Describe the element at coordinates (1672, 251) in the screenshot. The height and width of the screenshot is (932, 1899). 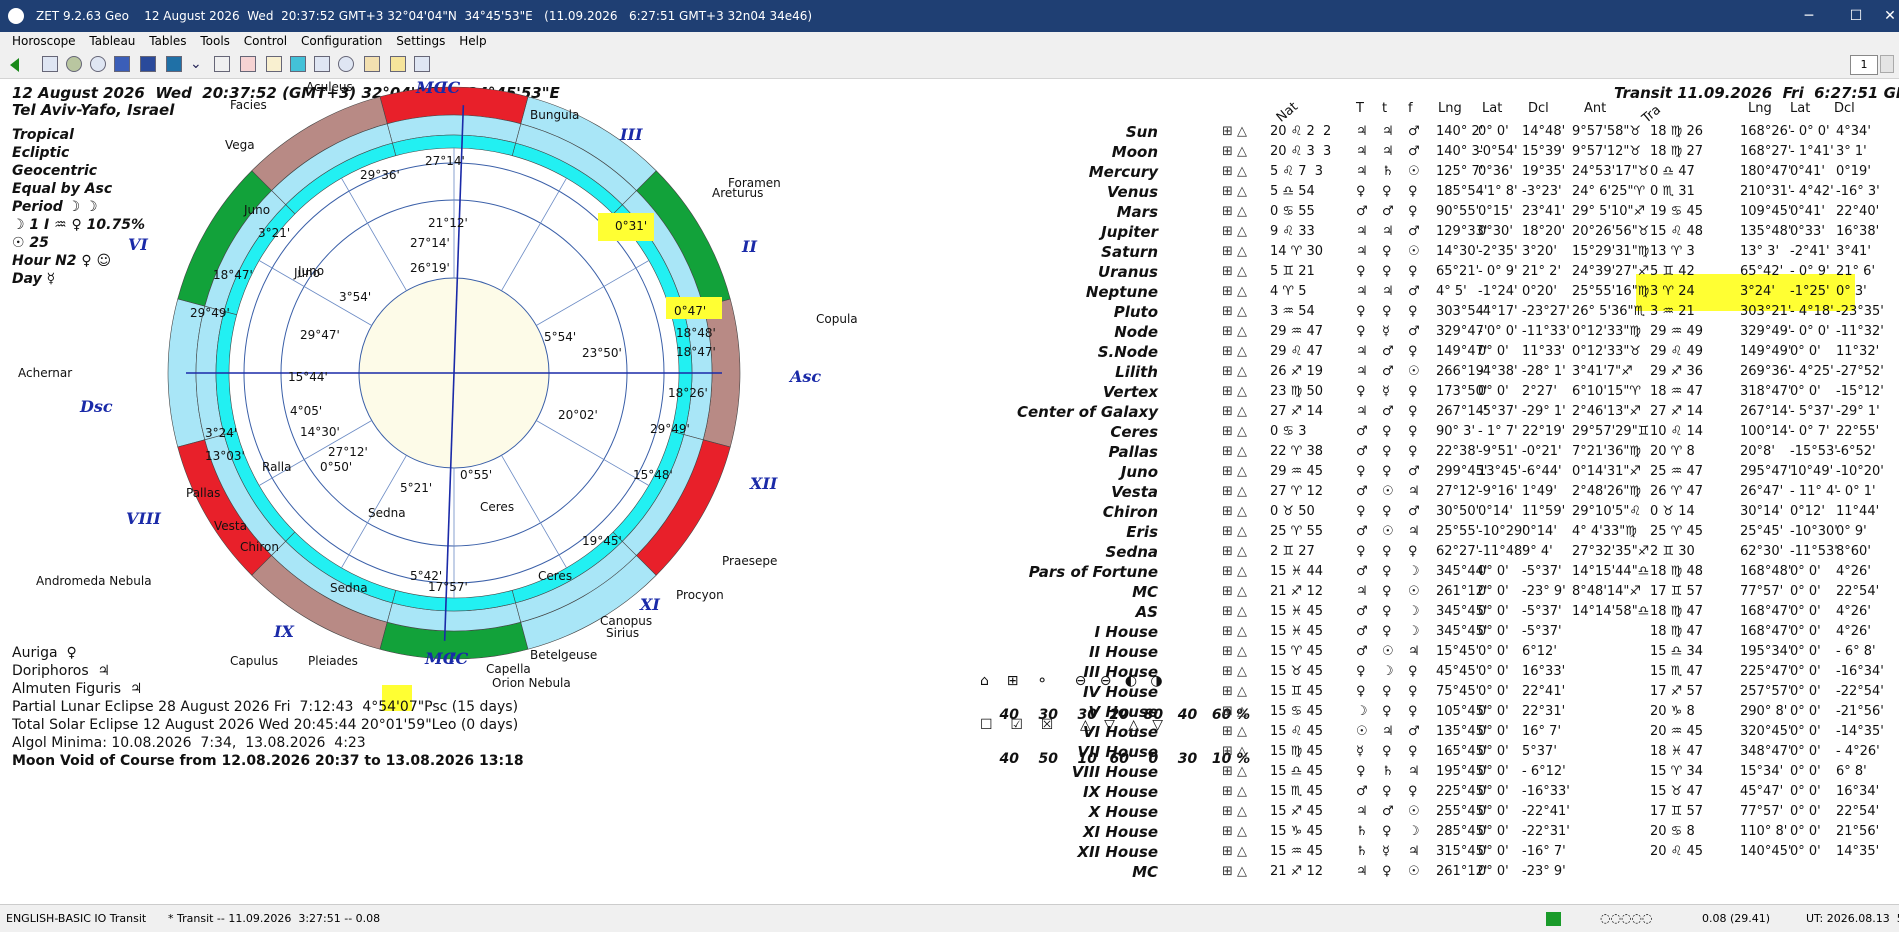
I see `cell-tra: 13 ♈ 3` at that location.